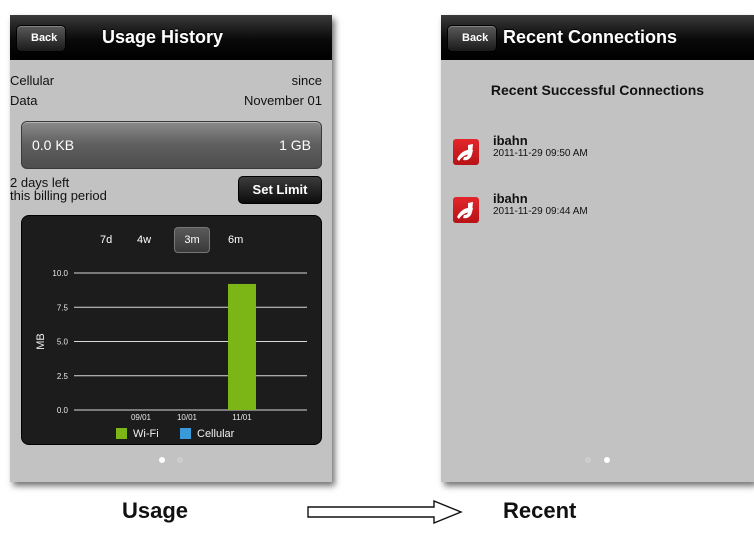 This screenshot has width=754, height=540. Describe the element at coordinates (163, 37) in the screenshot. I see `page-title: Usage History` at that location.